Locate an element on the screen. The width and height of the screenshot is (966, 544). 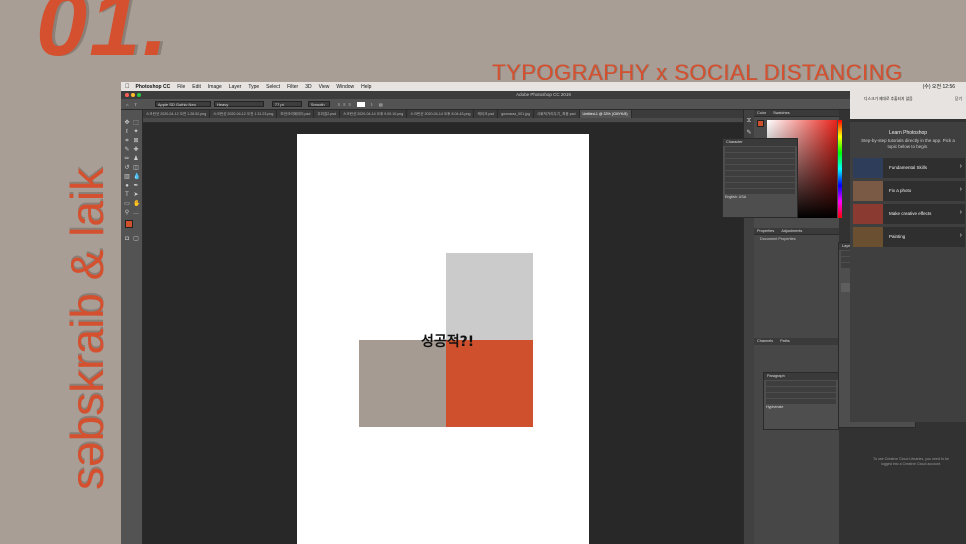
frame-tool-icon: ⊠ is located at coordinates (136, 141).